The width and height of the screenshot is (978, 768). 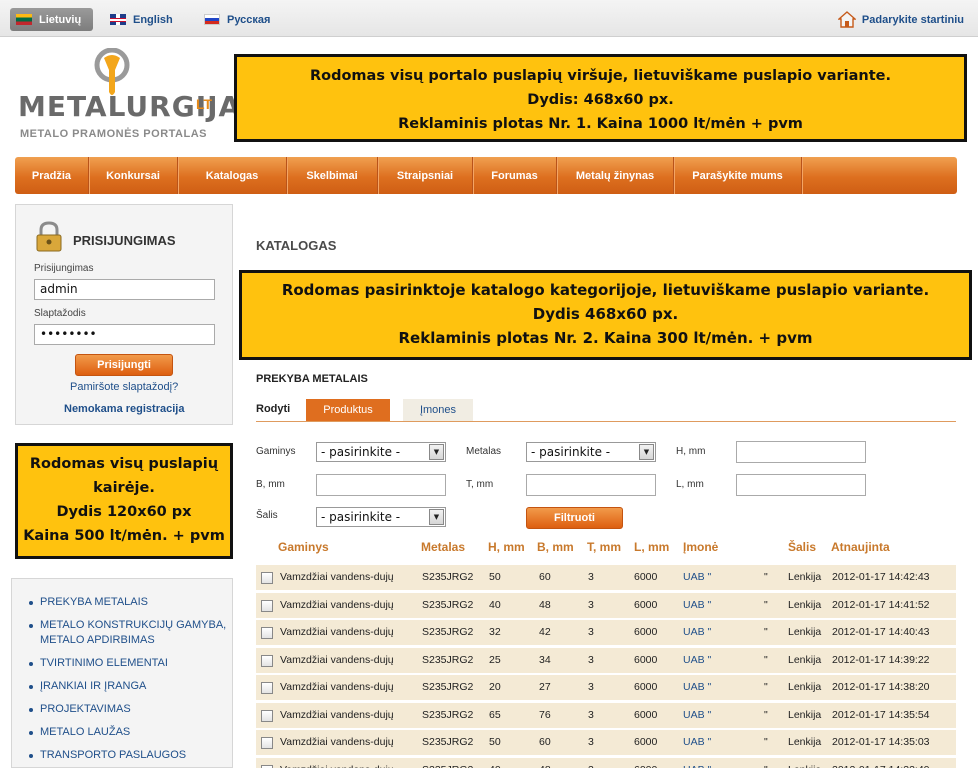 I want to click on tab-companies: Įmones, so click(x=438, y=410).